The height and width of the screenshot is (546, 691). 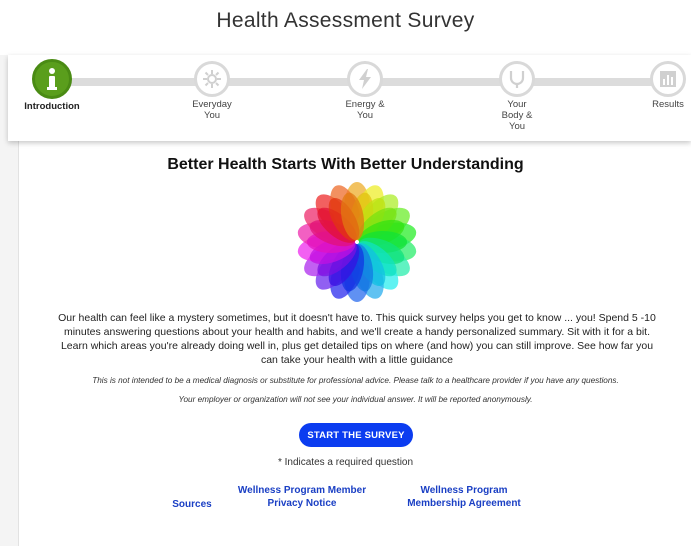 What do you see at coordinates (52, 79) in the screenshot?
I see `info-icon` at bounding box center [52, 79].